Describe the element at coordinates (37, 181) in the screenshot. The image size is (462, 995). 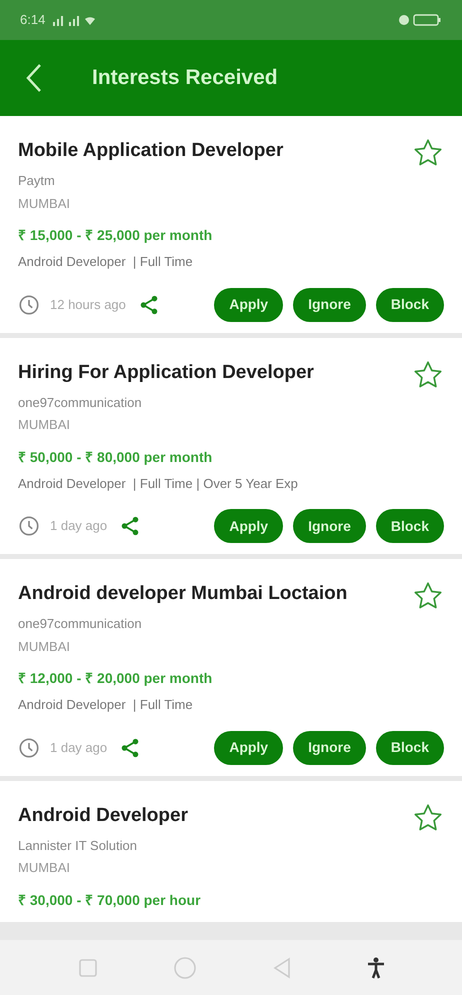
I see `company-name: Paytm` at that location.